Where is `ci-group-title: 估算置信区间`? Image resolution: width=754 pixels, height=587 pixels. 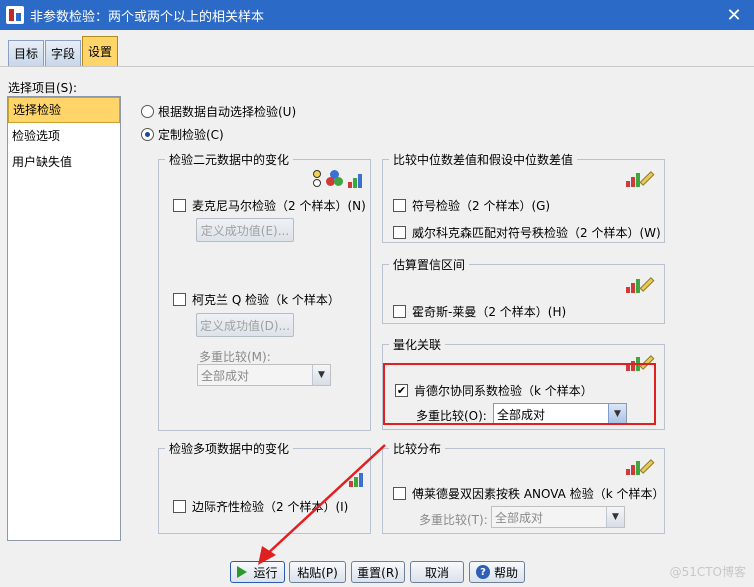
ci-group-title: 估算置信区间 is located at coordinates (429, 264).